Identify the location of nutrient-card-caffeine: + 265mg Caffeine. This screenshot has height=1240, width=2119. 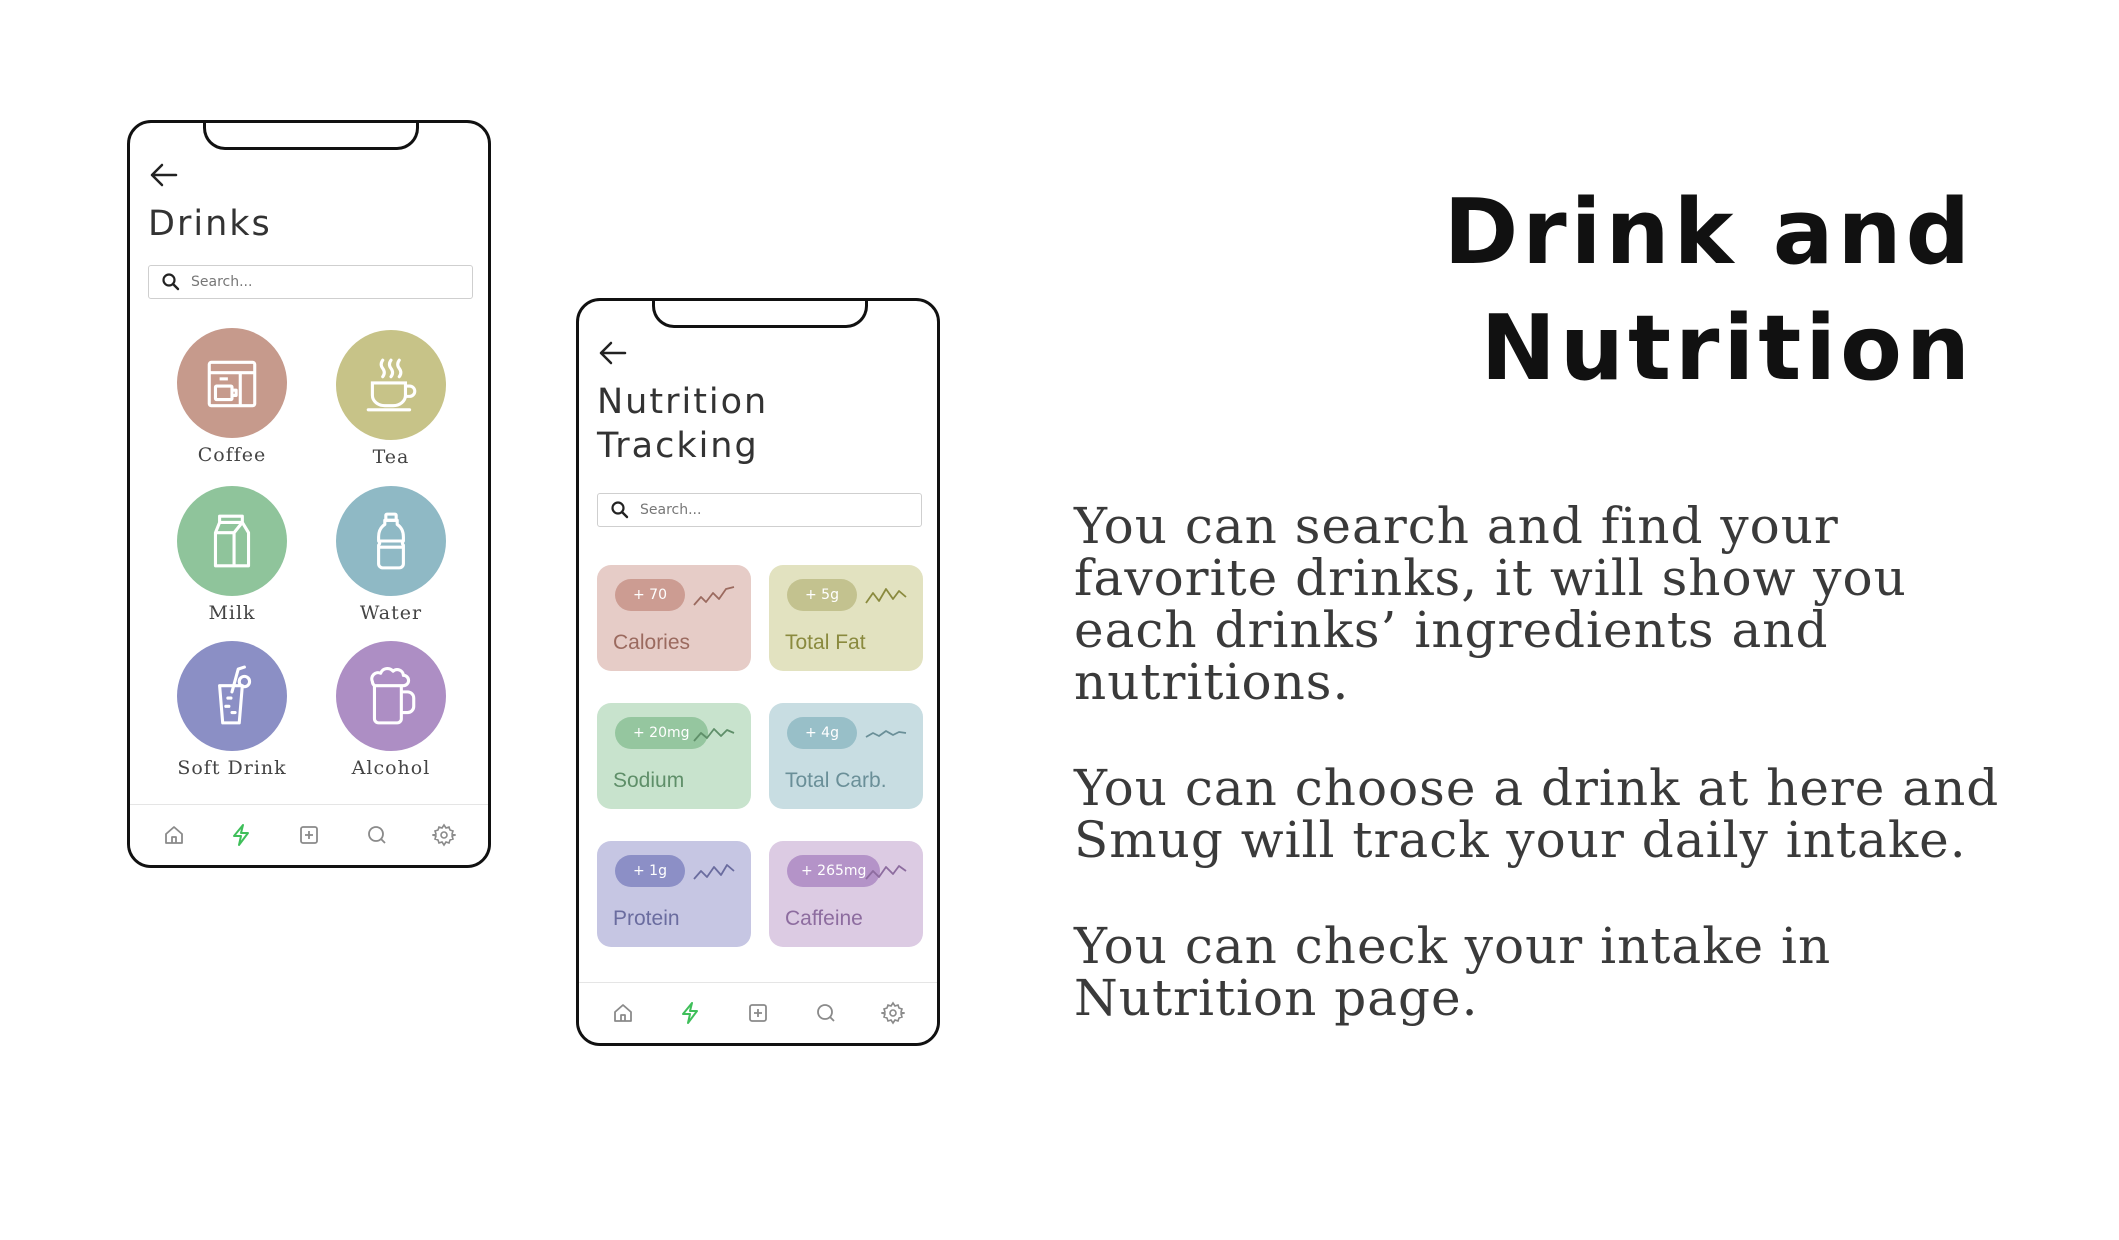
(846, 894).